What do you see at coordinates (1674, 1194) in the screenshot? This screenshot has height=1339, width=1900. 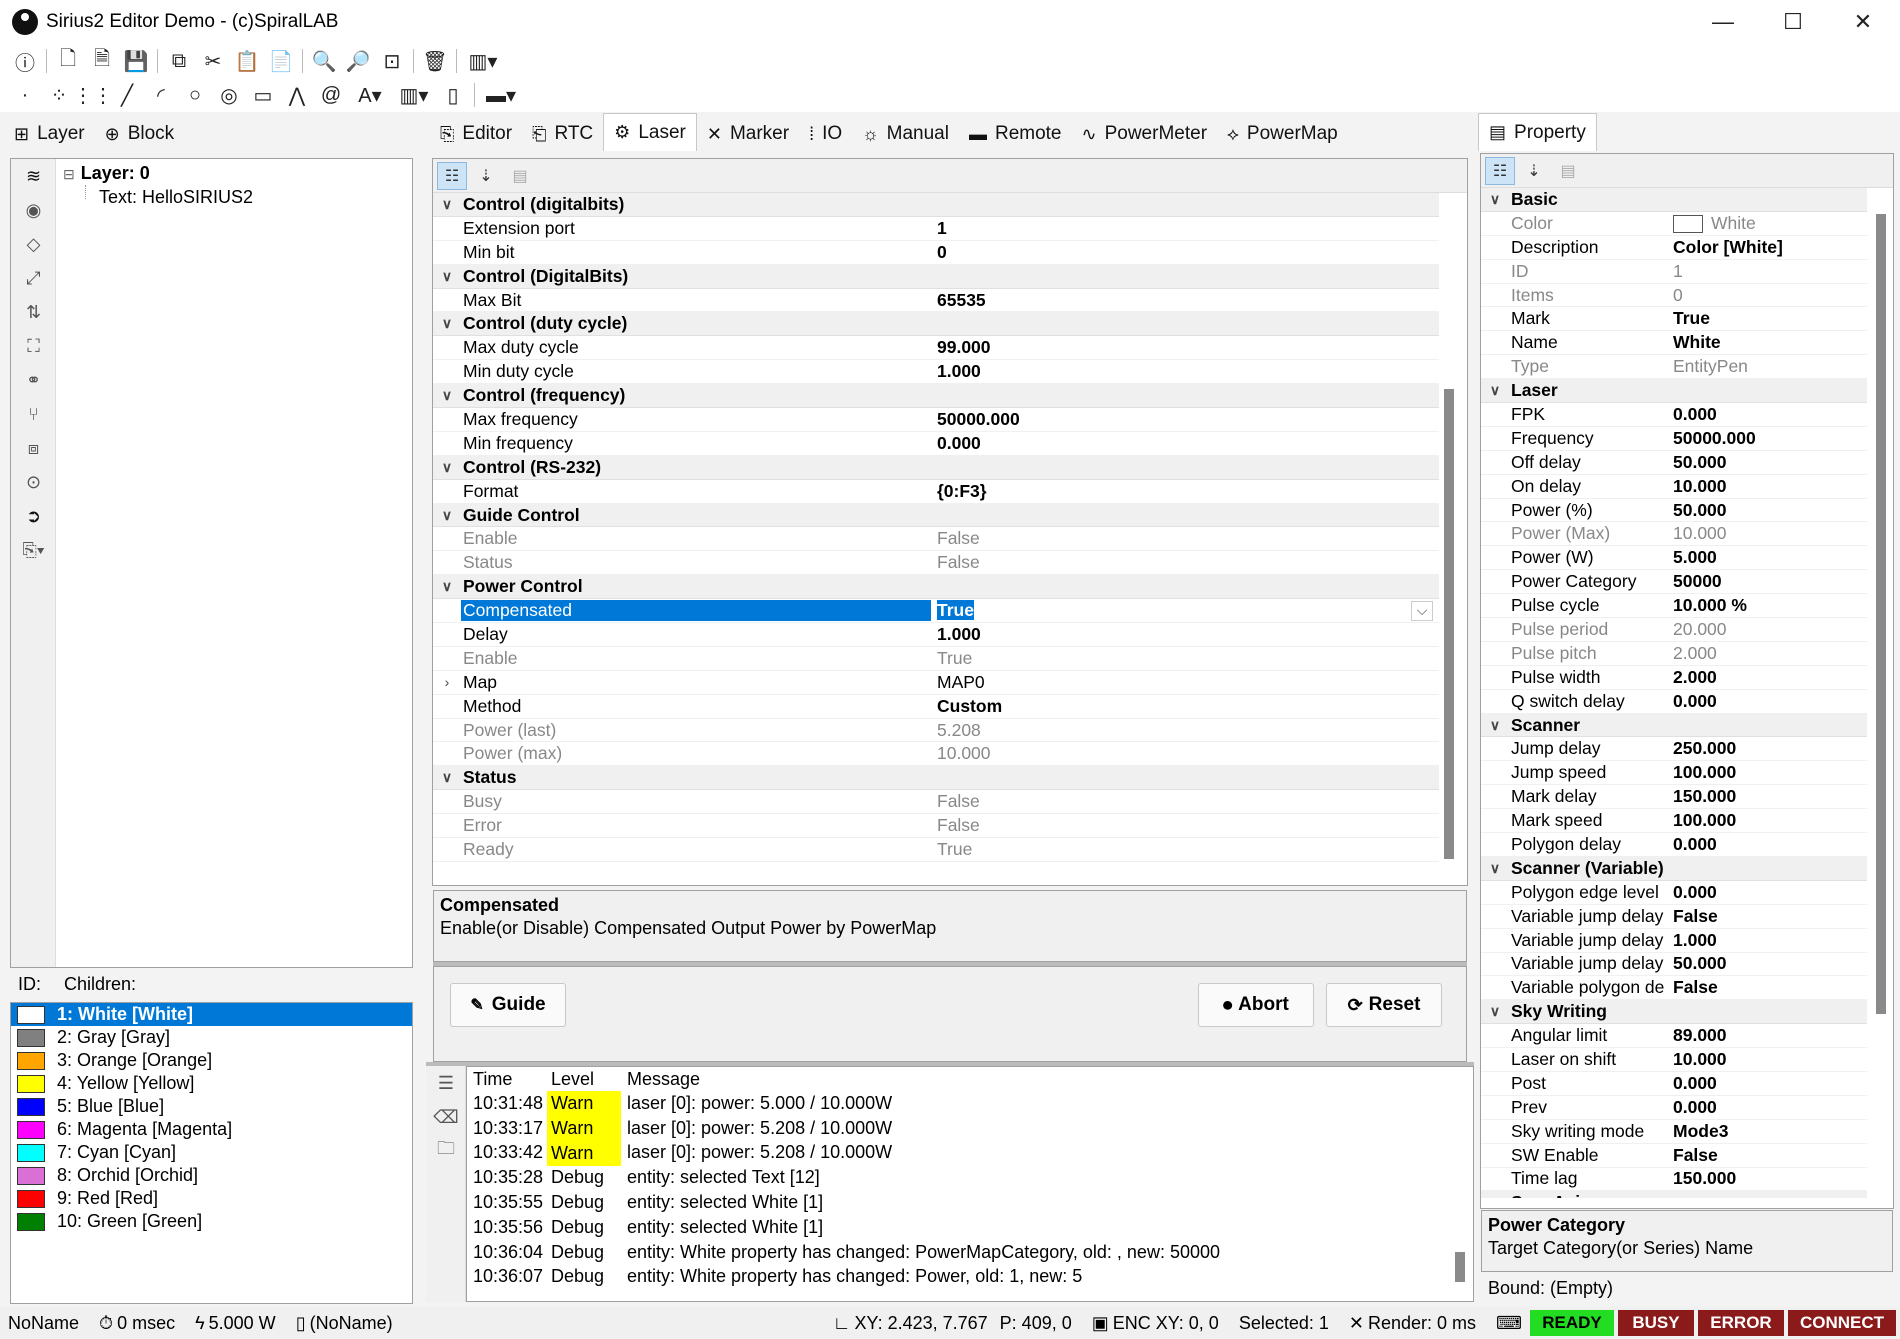 I see `property-category: ∨SyncAxis` at bounding box center [1674, 1194].